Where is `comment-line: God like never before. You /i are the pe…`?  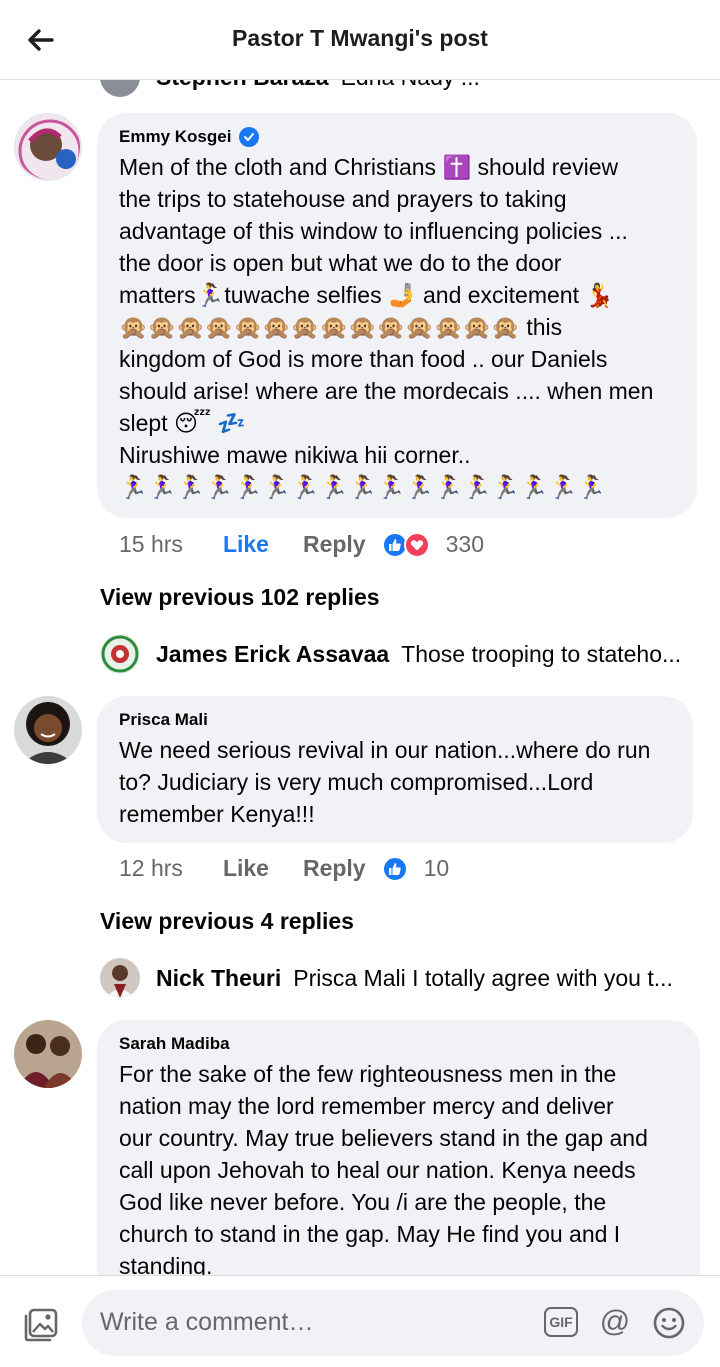
comment-line: God like never before. You /i are the pe… is located at coordinates (363, 1202).